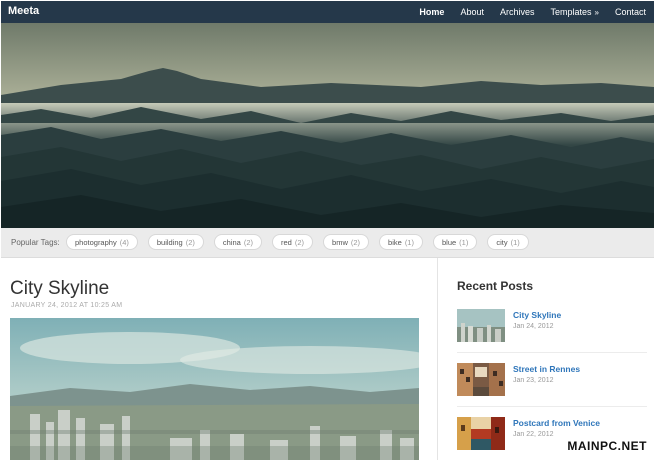  Describe the element at coordinates (169, 242) in the screenshot. I see `tag-name: building` at that location.